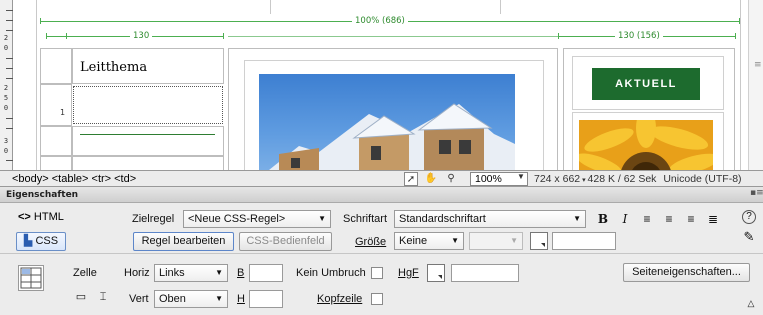  Describe the element at coordinates (172, 299) in the screenshot. I see `vert-value: Oben` at that location.